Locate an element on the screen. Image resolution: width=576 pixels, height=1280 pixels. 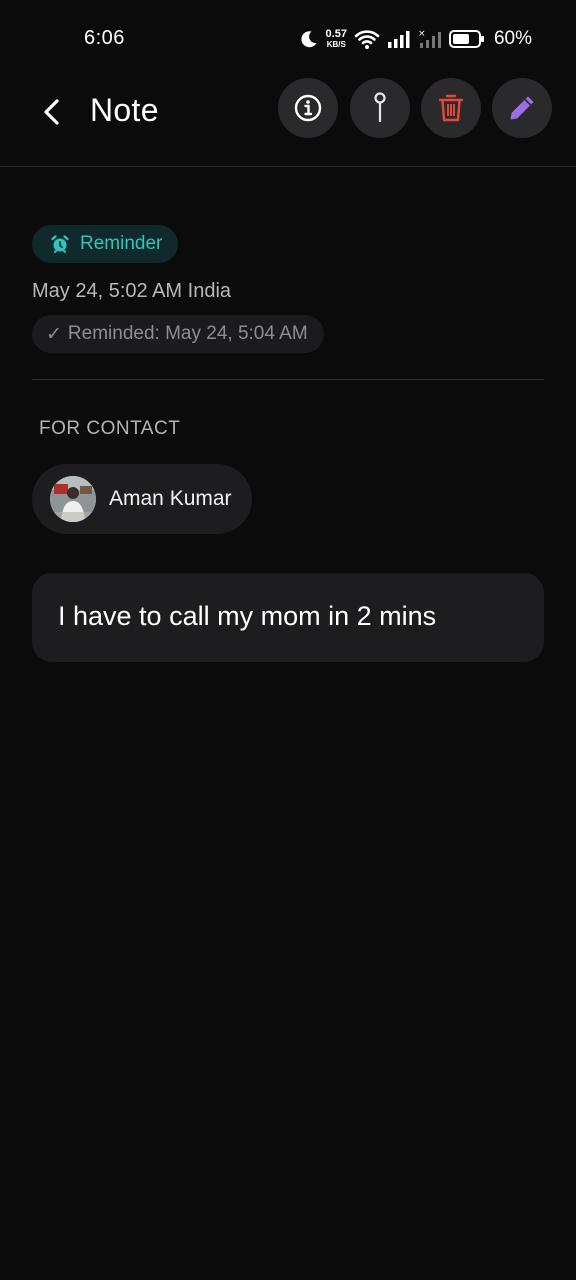
status-time: 6:06 is located at coordinates (104, 38).